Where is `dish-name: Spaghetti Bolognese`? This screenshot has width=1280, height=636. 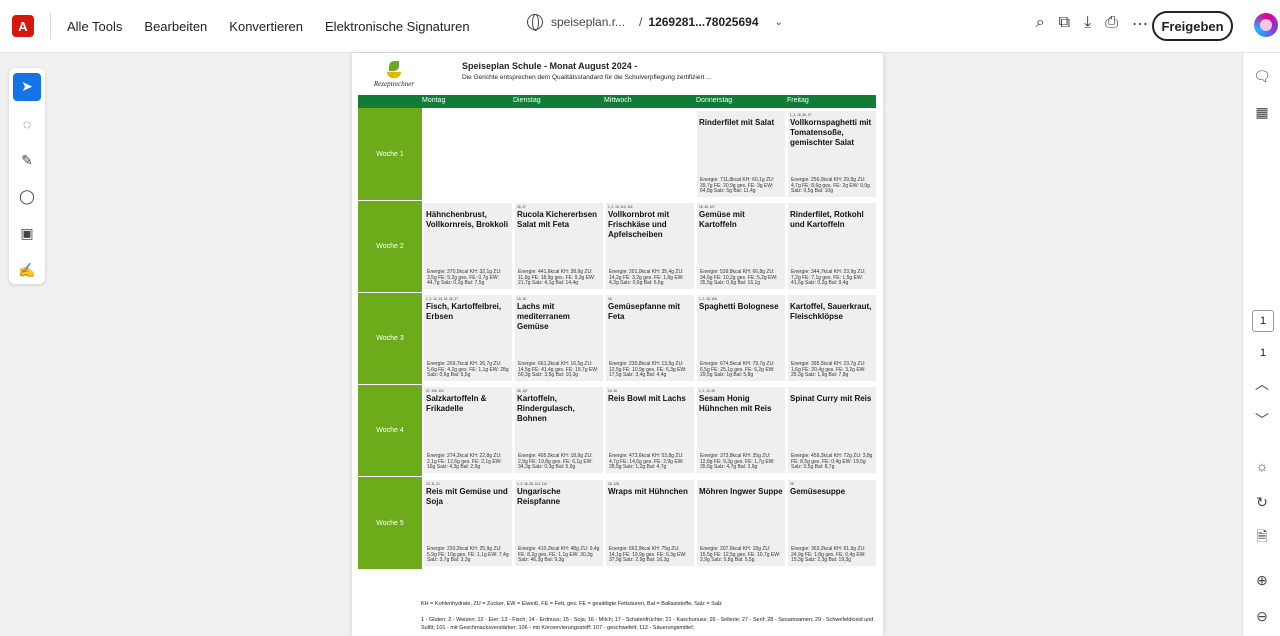
dish-name: Spaghetti Bolognese is located at coordinates (739, 306).